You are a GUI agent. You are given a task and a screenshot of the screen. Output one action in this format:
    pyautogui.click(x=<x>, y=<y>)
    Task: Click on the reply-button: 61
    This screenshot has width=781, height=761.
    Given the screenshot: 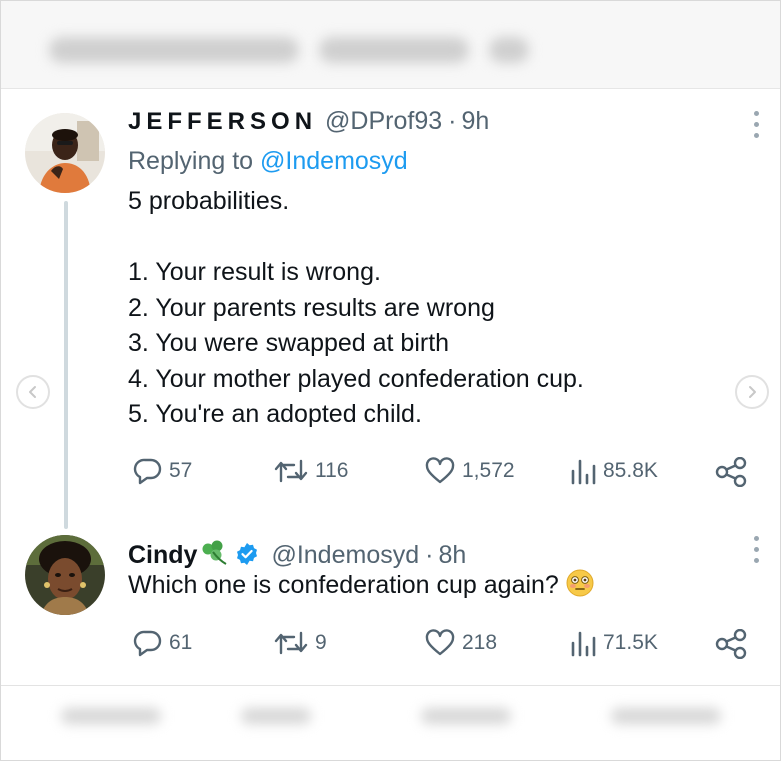 What is the action you would take?
    pyautogui.click(x=162, y=643)
    